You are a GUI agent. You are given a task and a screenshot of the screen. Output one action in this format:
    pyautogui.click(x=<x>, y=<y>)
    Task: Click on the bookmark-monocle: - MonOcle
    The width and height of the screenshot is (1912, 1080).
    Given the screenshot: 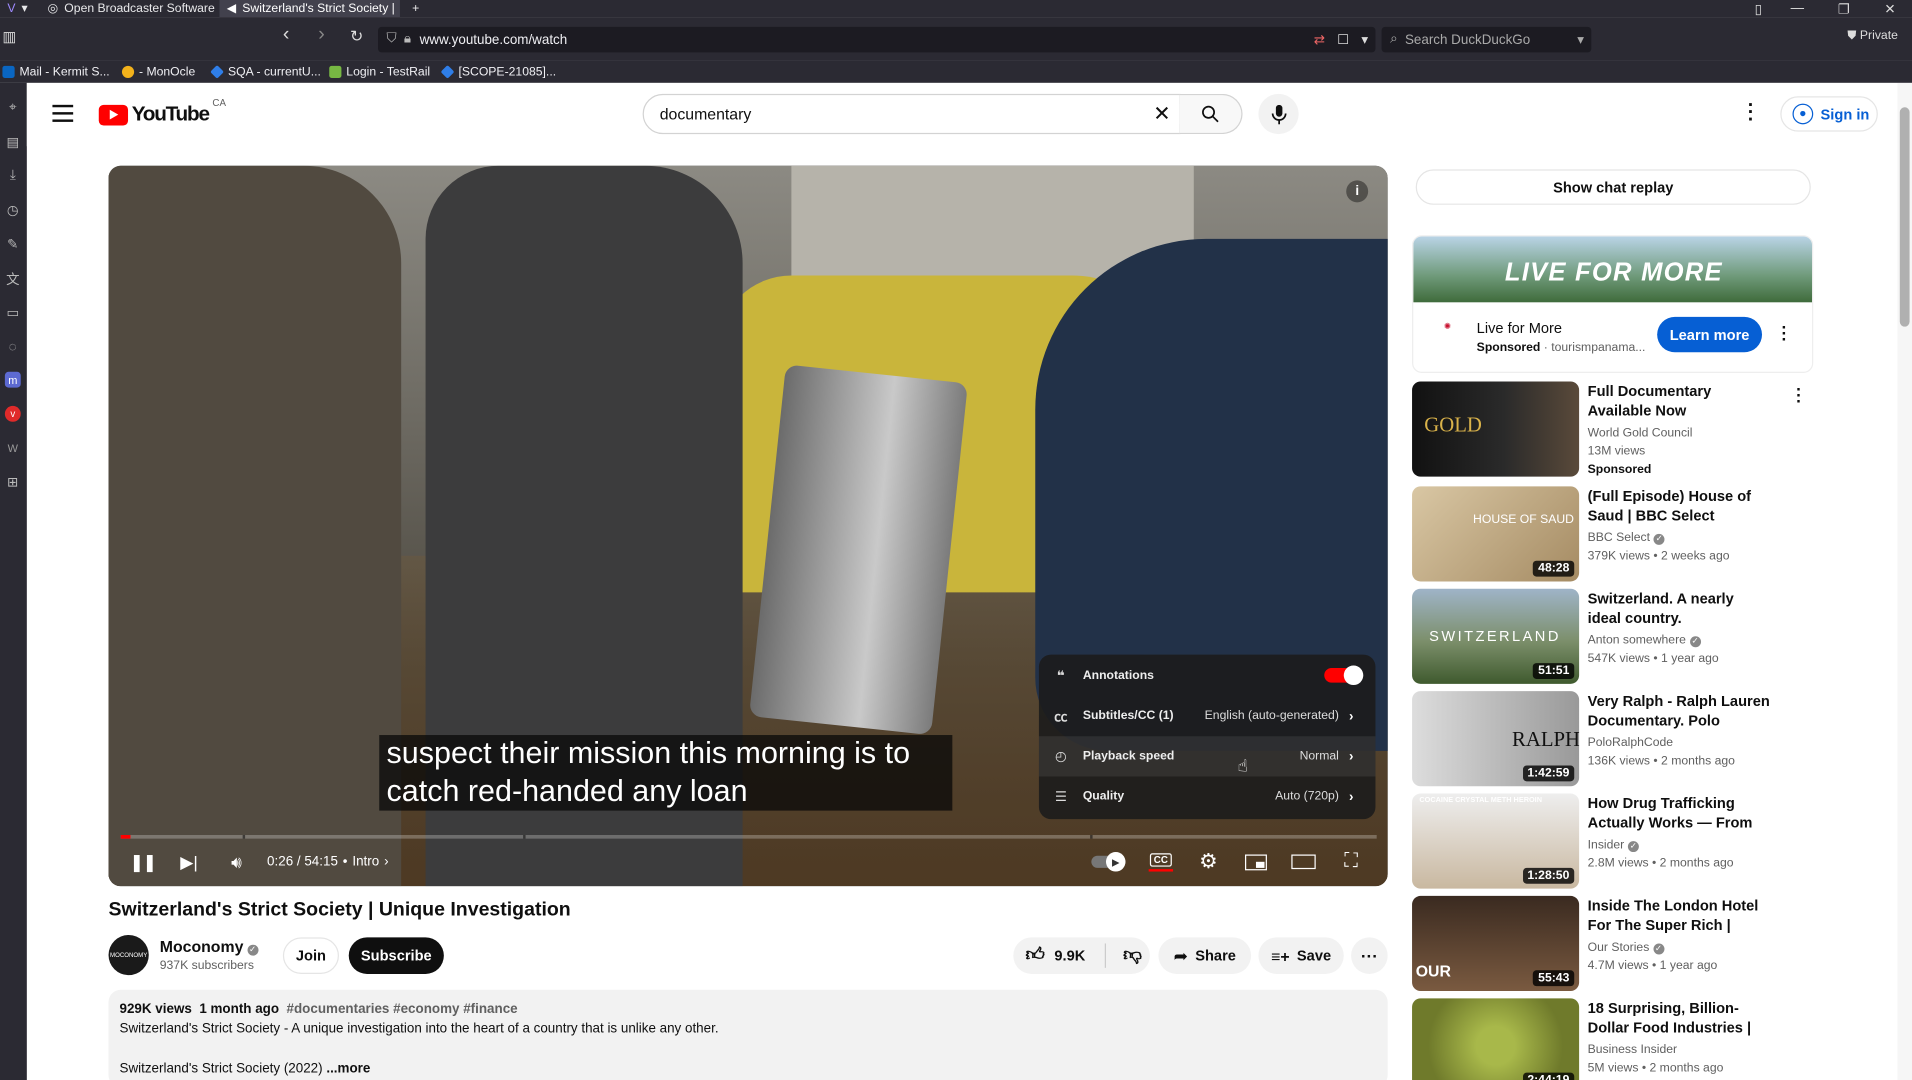 What is the action you would take?
    pyautogui.click(x=158, y=72)
    